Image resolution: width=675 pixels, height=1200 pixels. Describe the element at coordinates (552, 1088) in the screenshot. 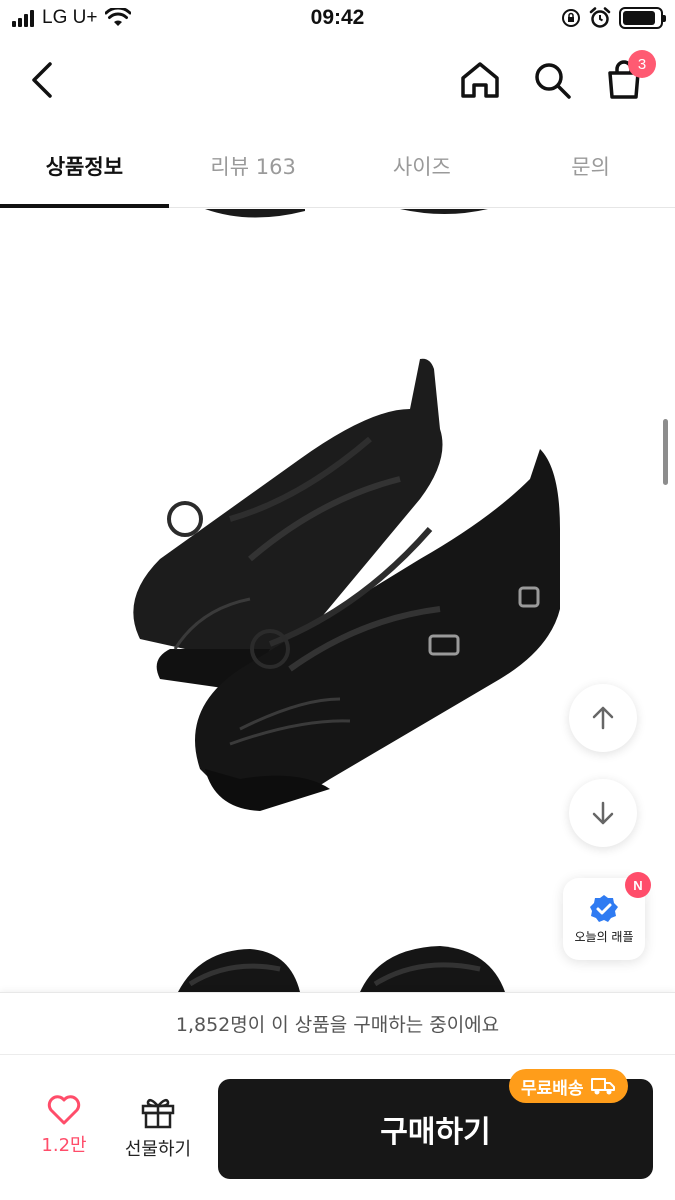

I see `free-shipping-label: 무료배송` at that location.